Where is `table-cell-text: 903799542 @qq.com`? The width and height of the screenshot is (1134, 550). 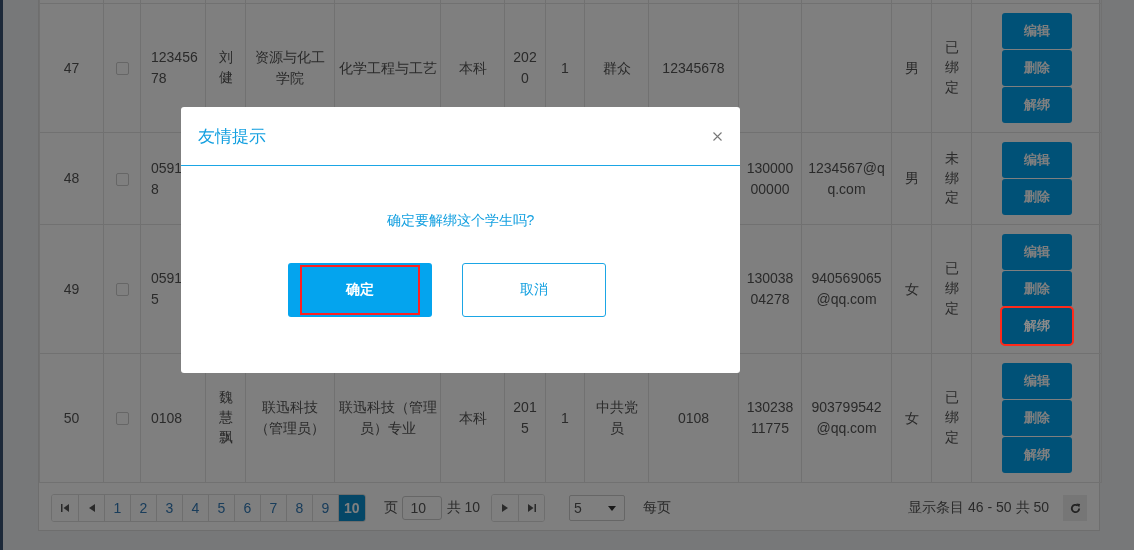 table-cell-text: 903799542 @qq.com is located at coordinates (846, 418).